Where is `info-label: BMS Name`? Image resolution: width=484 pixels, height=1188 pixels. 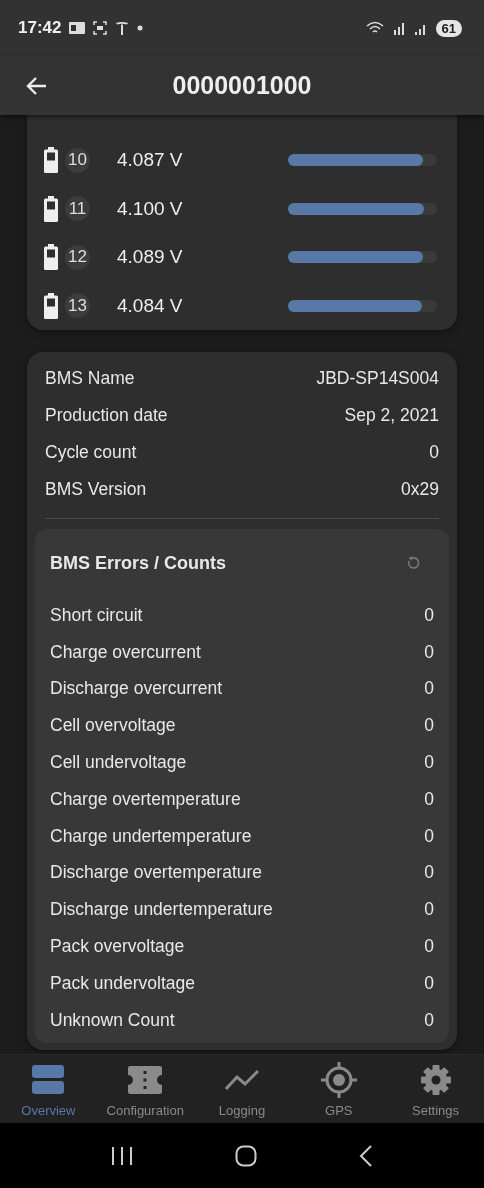
info-label: BMS Name is located at coordinates (90, 378).